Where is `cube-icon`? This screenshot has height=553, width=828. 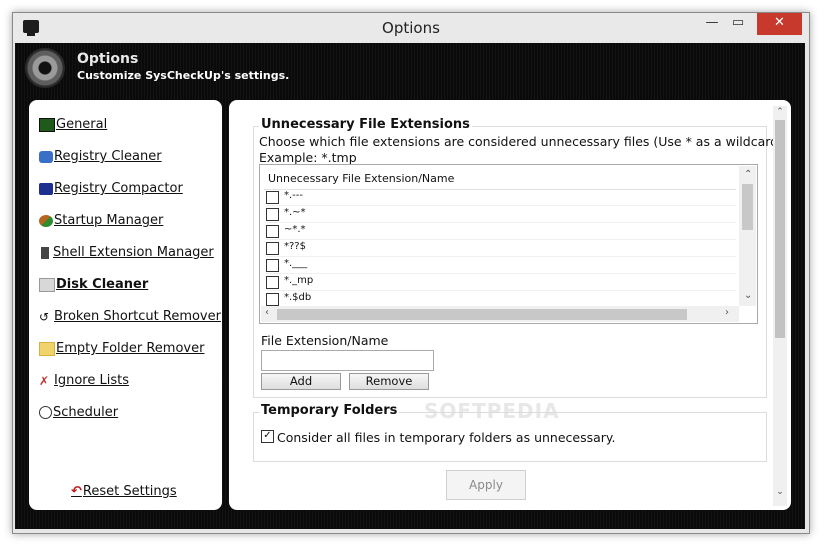 cube-icon is located at coordinates (46, 188).